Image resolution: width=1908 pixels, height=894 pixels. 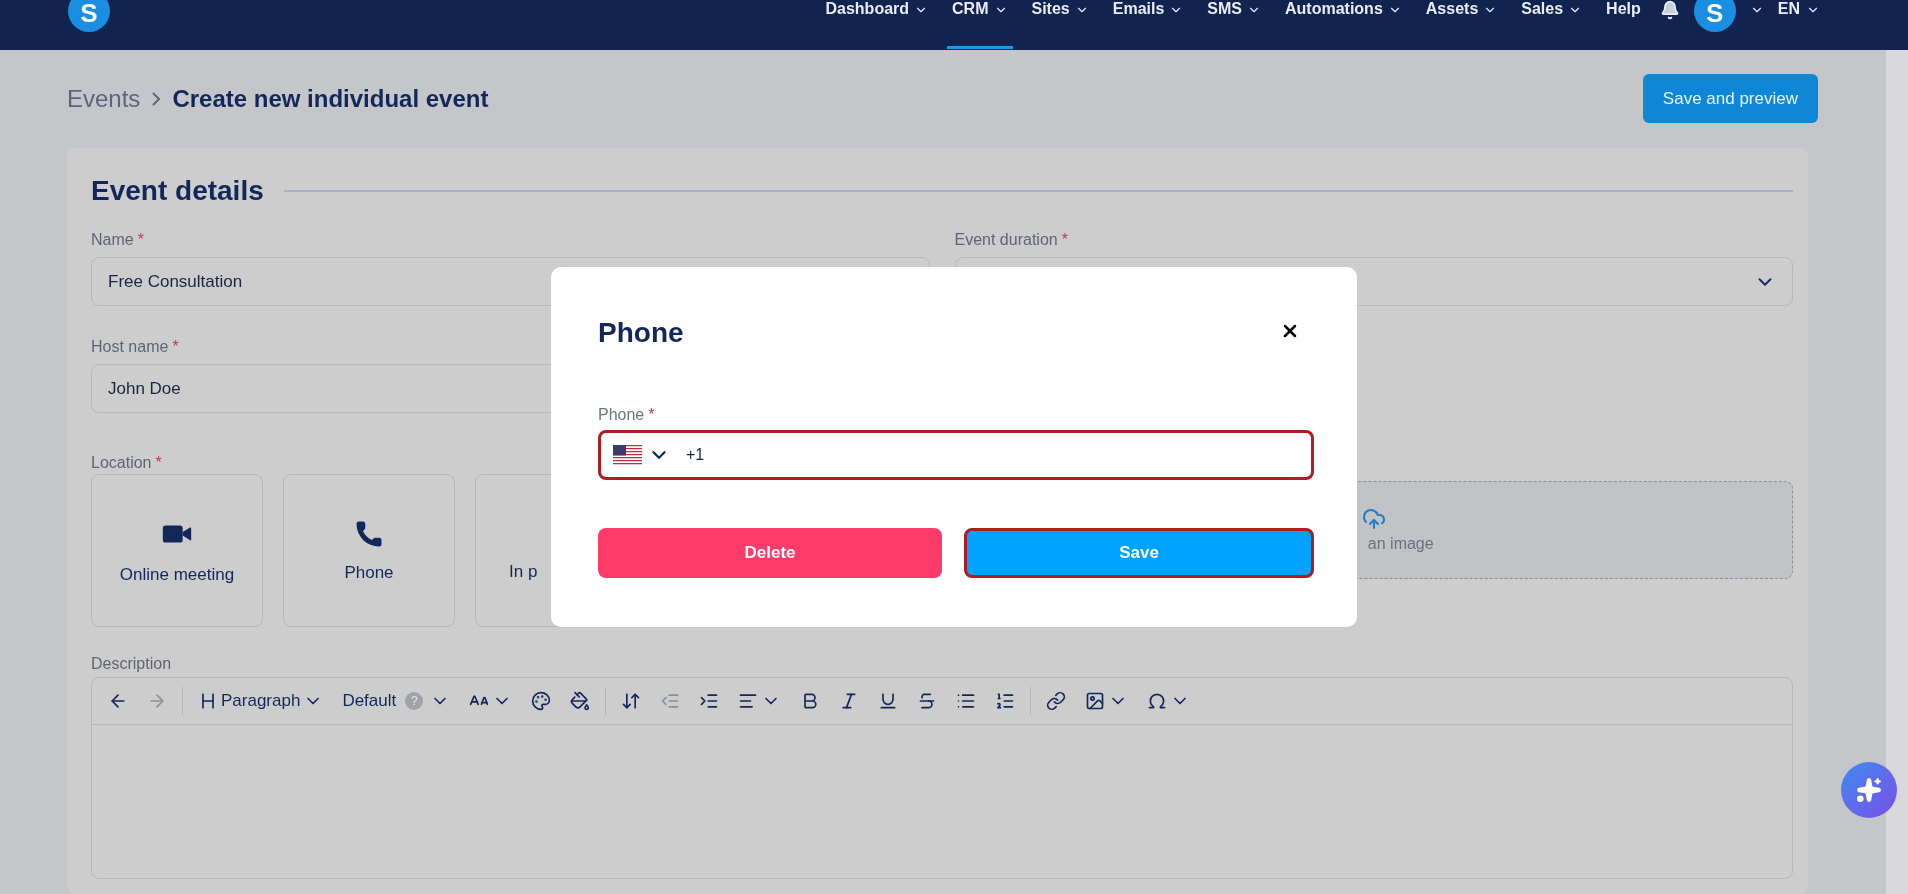 I want to click on field-label: Host name *, so click(x=135, y=347).